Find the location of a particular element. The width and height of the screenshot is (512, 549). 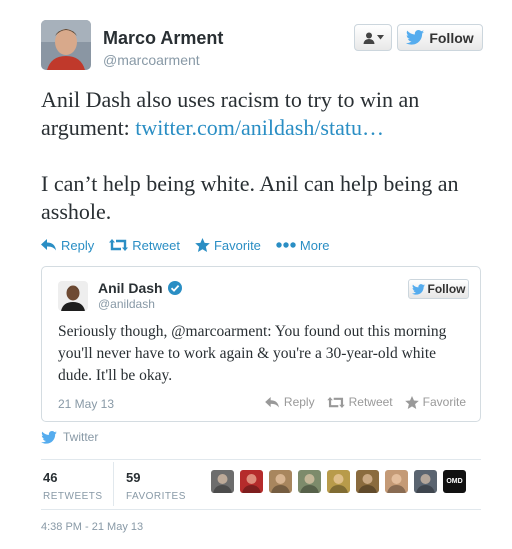

tweet-header: Marco Arment @marcoarment Follow is located at coordinates (262, 46).